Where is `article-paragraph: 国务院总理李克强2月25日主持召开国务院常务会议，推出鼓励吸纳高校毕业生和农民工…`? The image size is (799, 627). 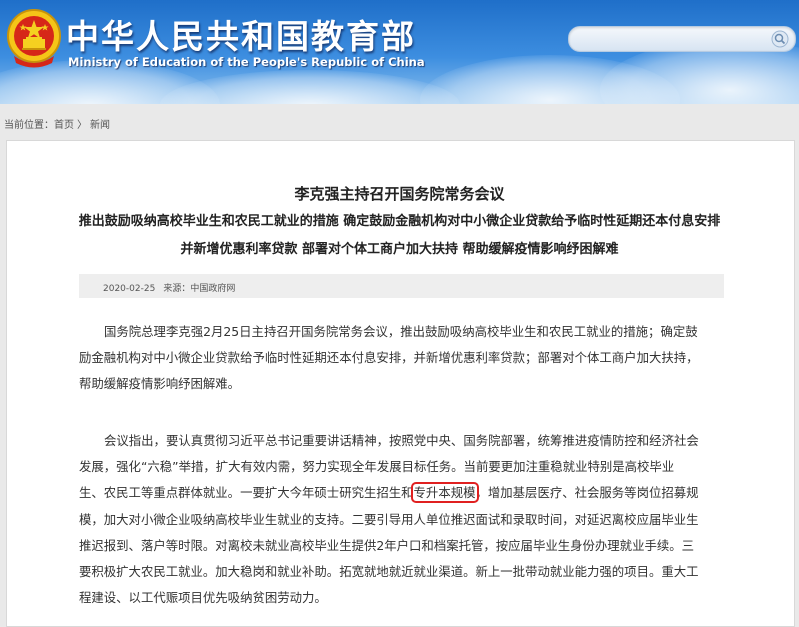
article-paragraph: 国务院总理李克强2月25日主持召开国务院常务会议，推出鼓励吸纳高校毕业生和农民工… is located at coordinates (401, 358).